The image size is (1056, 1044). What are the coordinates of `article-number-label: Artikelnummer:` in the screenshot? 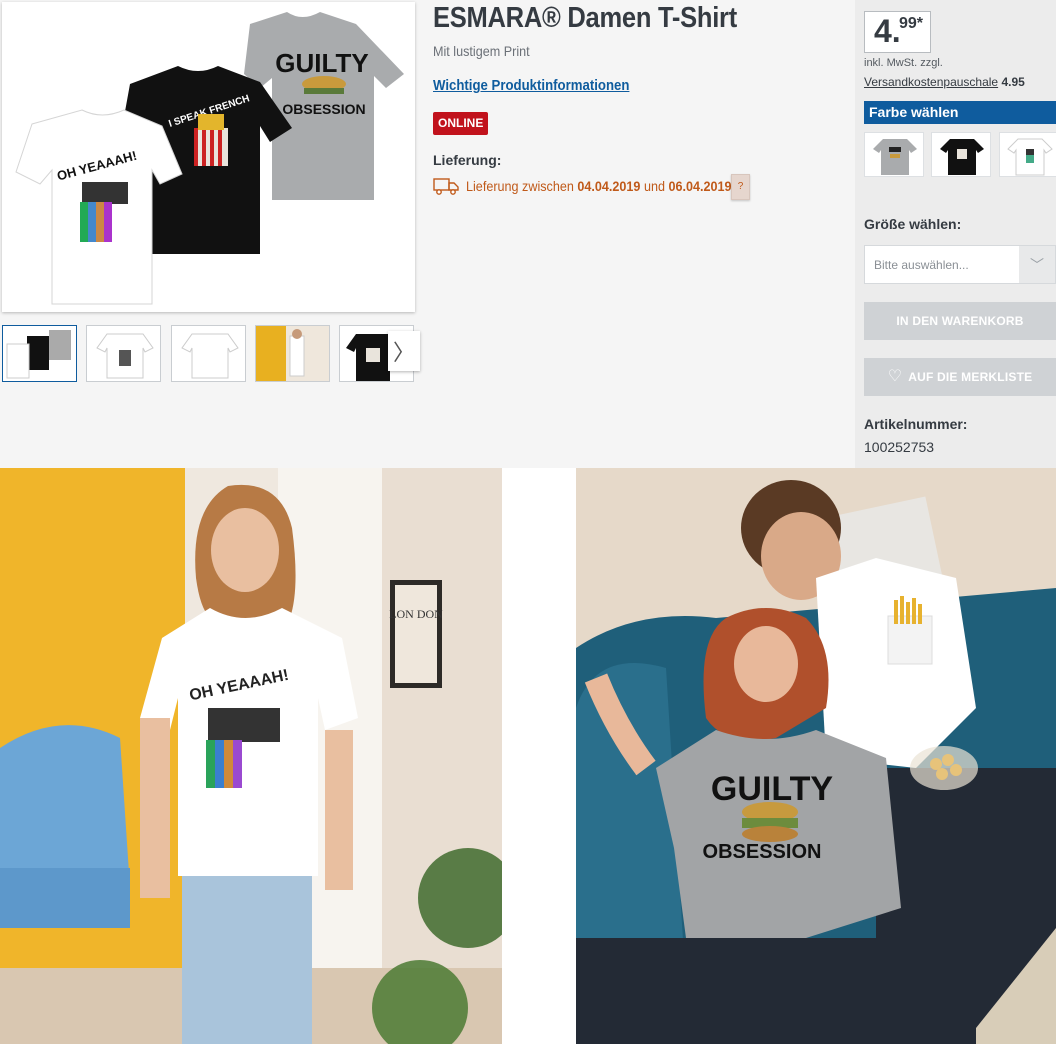 It's located at (916, 424).